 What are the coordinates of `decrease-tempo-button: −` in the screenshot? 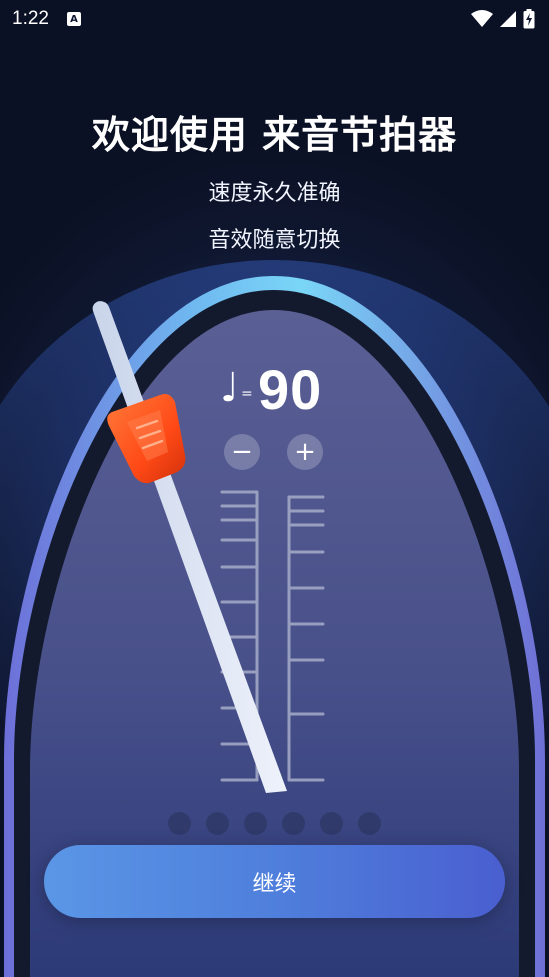 It's located at (242, 452).